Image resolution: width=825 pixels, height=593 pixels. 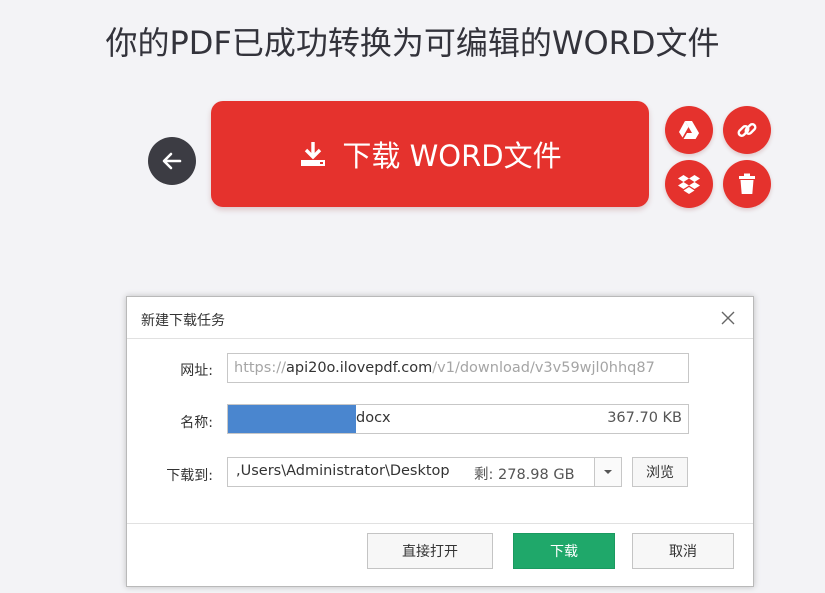 What do you see at coordinates (359, 368) in the screenshot?
I see `url-host: api20o.ilovepdf.com` at bounding box center [359, 368].